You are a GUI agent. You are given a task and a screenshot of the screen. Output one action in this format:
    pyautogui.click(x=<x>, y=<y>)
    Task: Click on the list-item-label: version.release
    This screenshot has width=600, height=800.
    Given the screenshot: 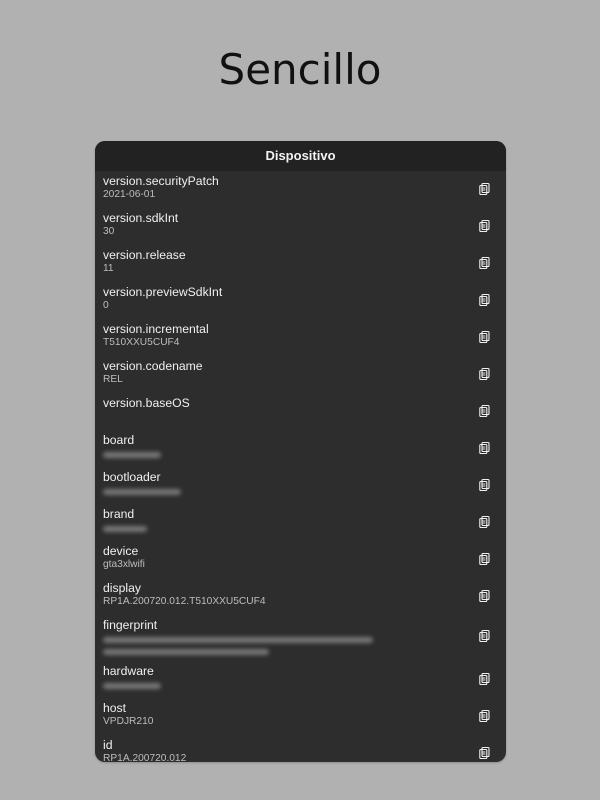 What is the action you would take?
    pyautogui.click(x=144, y=255)
    